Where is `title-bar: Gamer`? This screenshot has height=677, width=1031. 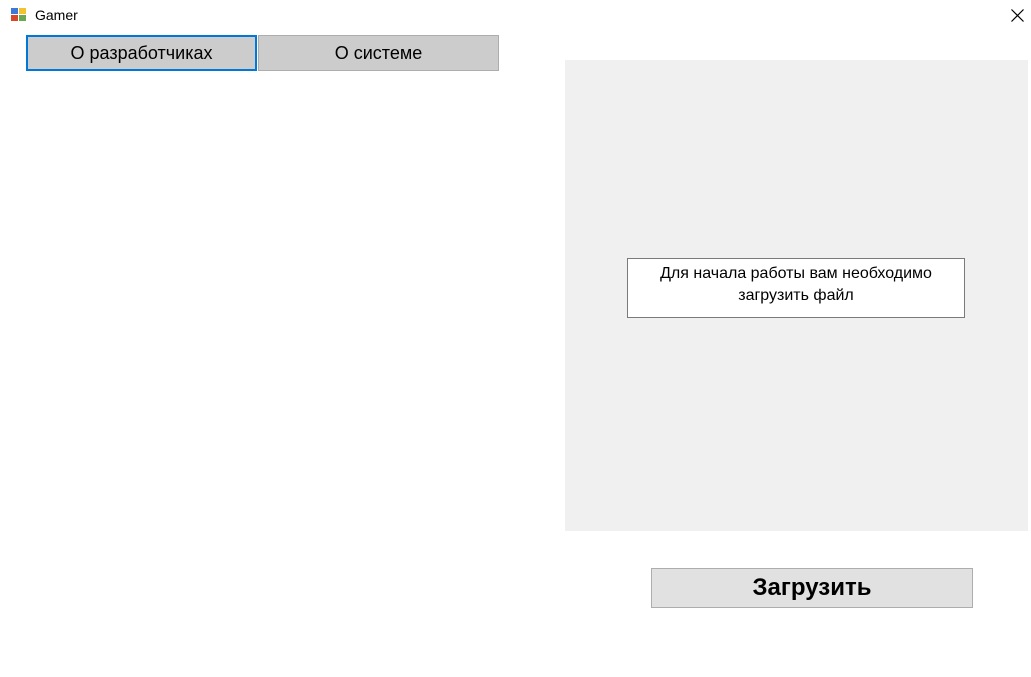 title-bar: Gamer is located at coordinates (515, 15).